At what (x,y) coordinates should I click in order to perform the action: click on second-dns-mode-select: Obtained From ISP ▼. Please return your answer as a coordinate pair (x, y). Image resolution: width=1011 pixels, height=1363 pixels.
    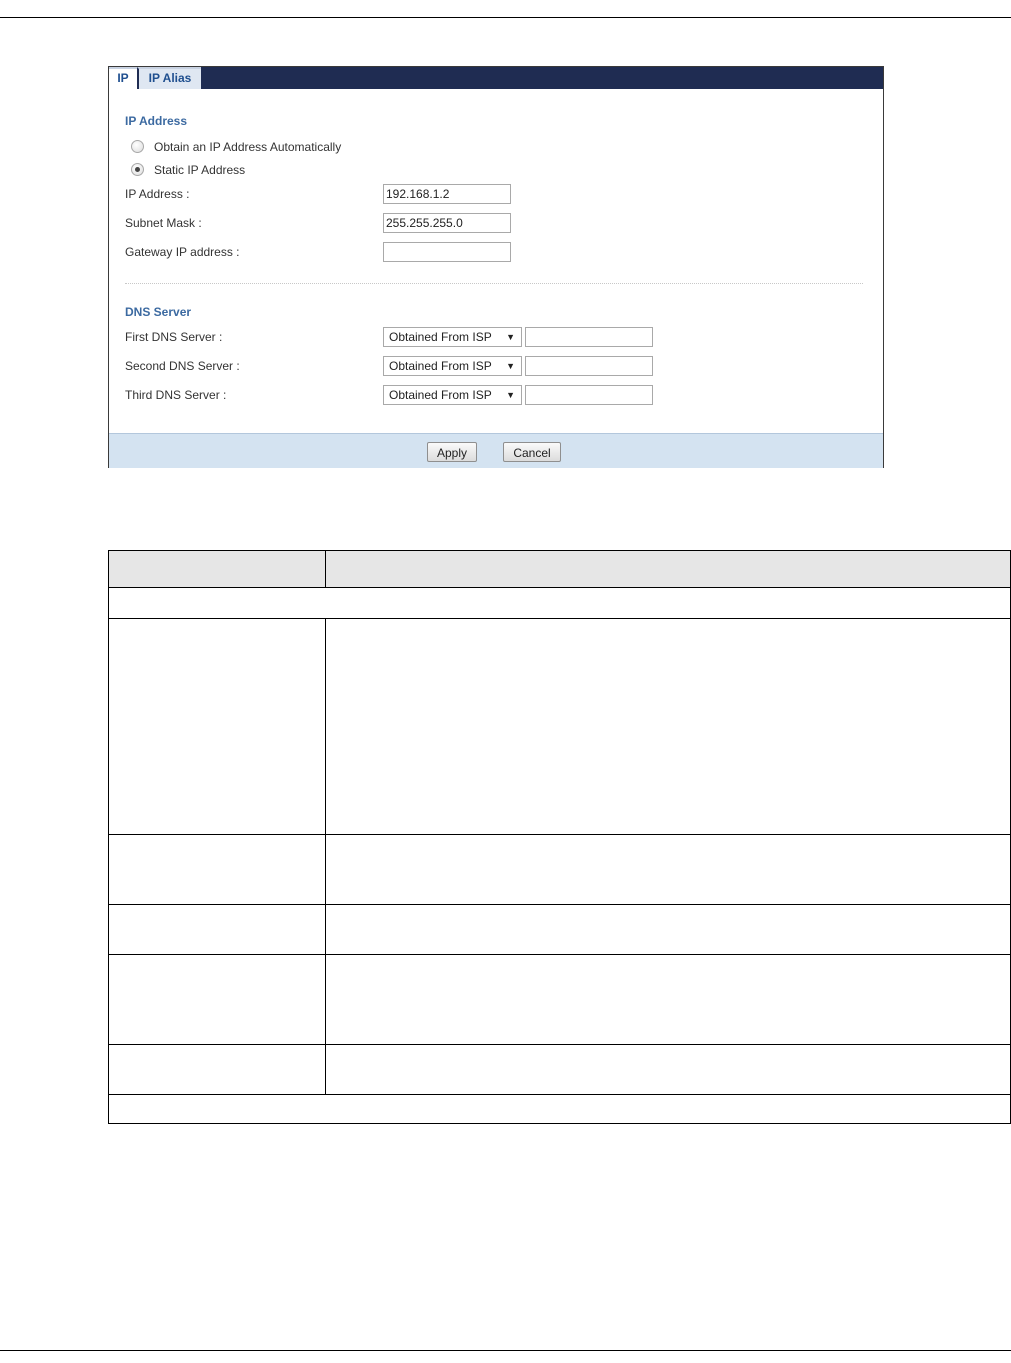
    Looking at the image, I should click on (452, 366).